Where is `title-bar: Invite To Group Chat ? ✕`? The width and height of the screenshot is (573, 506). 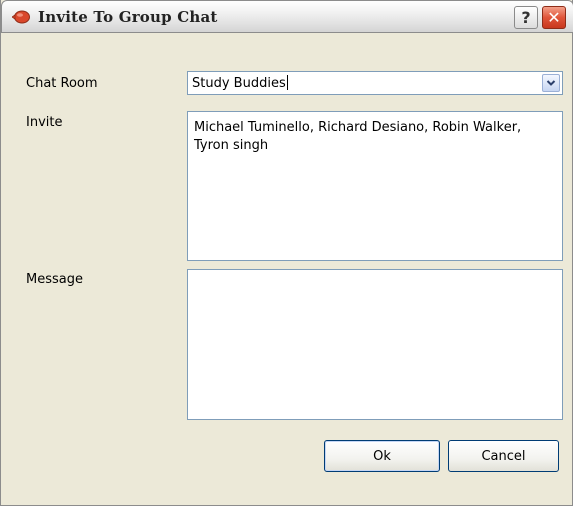 title-bar: Invite To Group Chat ? ✕ is located at coordinates (287, 16).